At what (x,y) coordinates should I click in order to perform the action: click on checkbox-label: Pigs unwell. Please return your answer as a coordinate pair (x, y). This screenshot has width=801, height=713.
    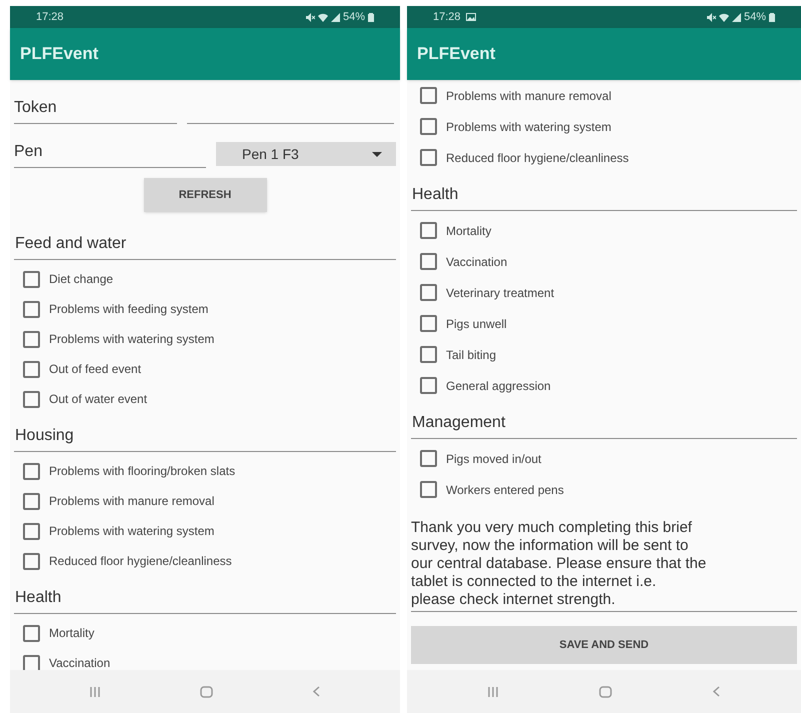
    Looking at the image, I should click on (476, 324).